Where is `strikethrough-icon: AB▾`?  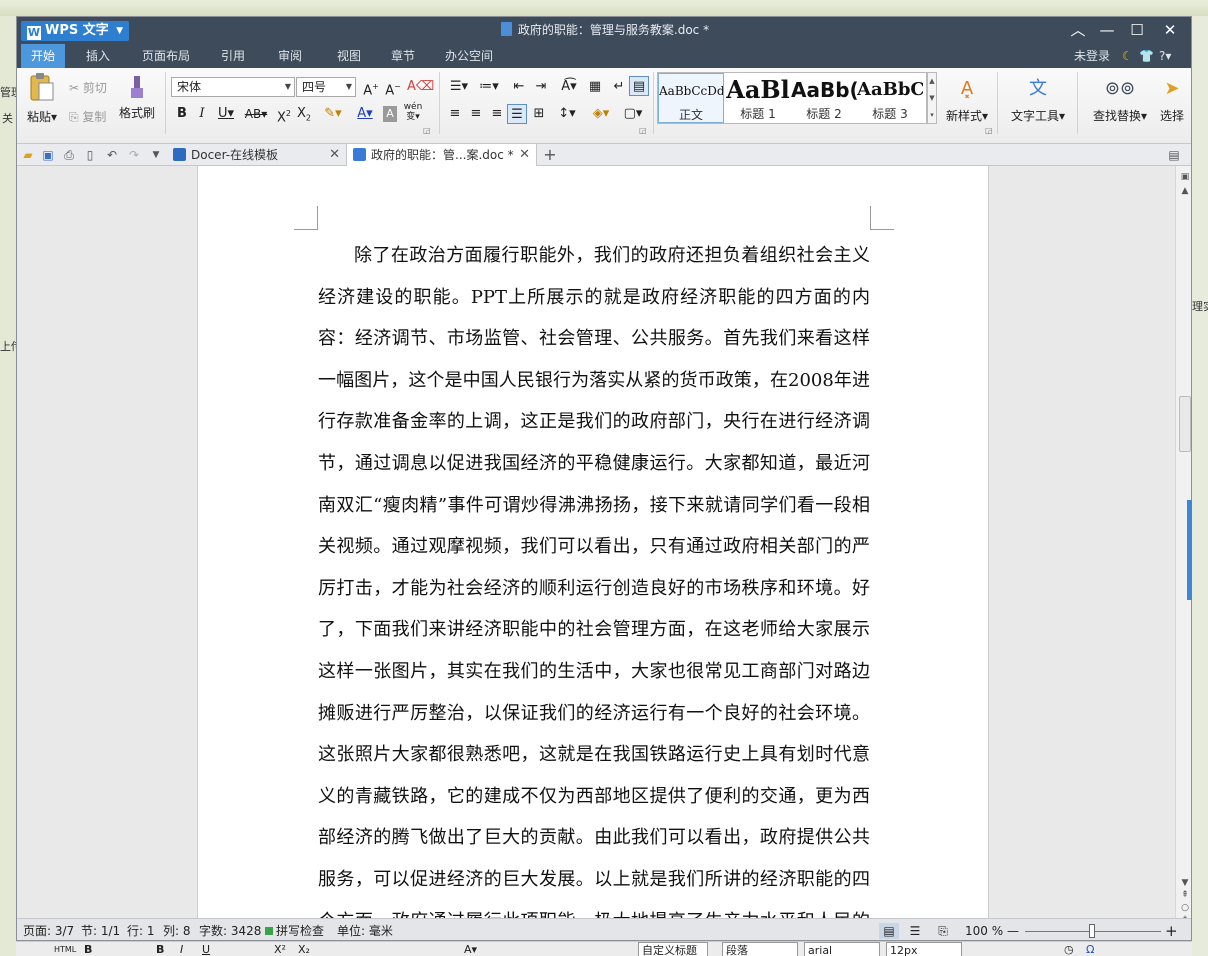 strikethrough-icon: AB▾ is located at coordinates (256, 114).